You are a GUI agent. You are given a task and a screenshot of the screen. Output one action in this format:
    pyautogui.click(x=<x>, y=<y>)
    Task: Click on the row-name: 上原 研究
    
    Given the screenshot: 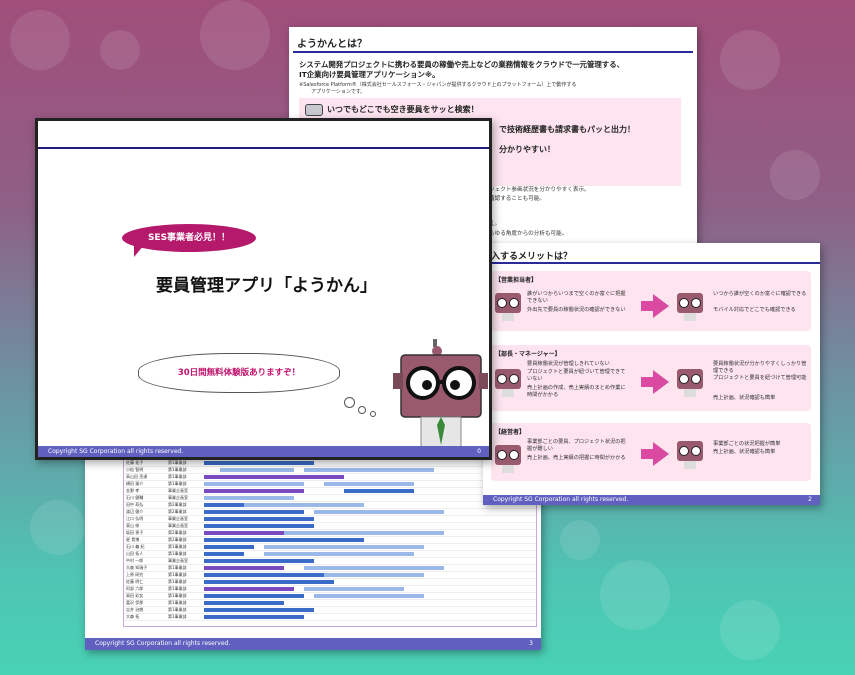 What is the action you would take?
    pyautogui.click(x=135, y=574)
    